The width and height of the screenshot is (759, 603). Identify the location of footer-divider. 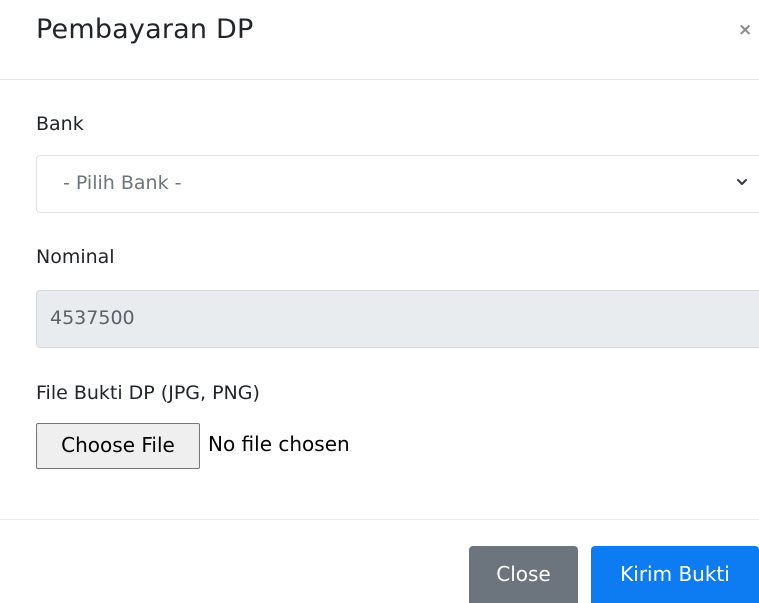
(379, 519).